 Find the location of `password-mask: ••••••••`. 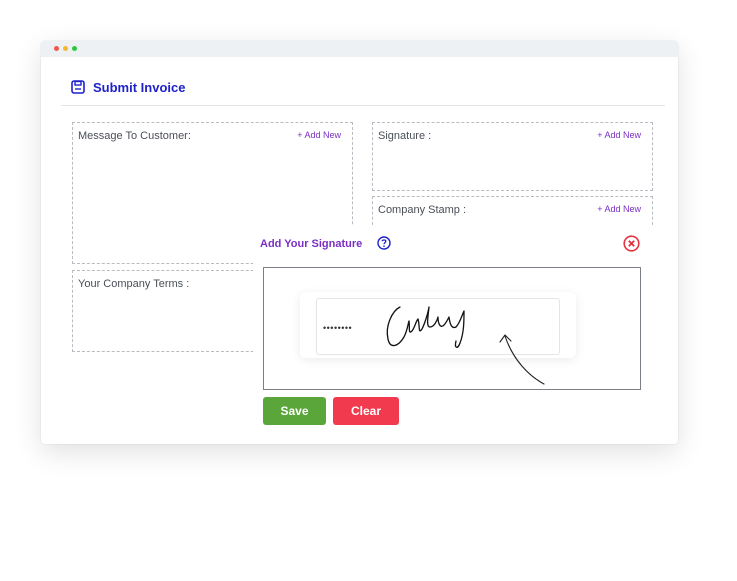

password-mask: •••••••• is located at coordinates (338, 328).